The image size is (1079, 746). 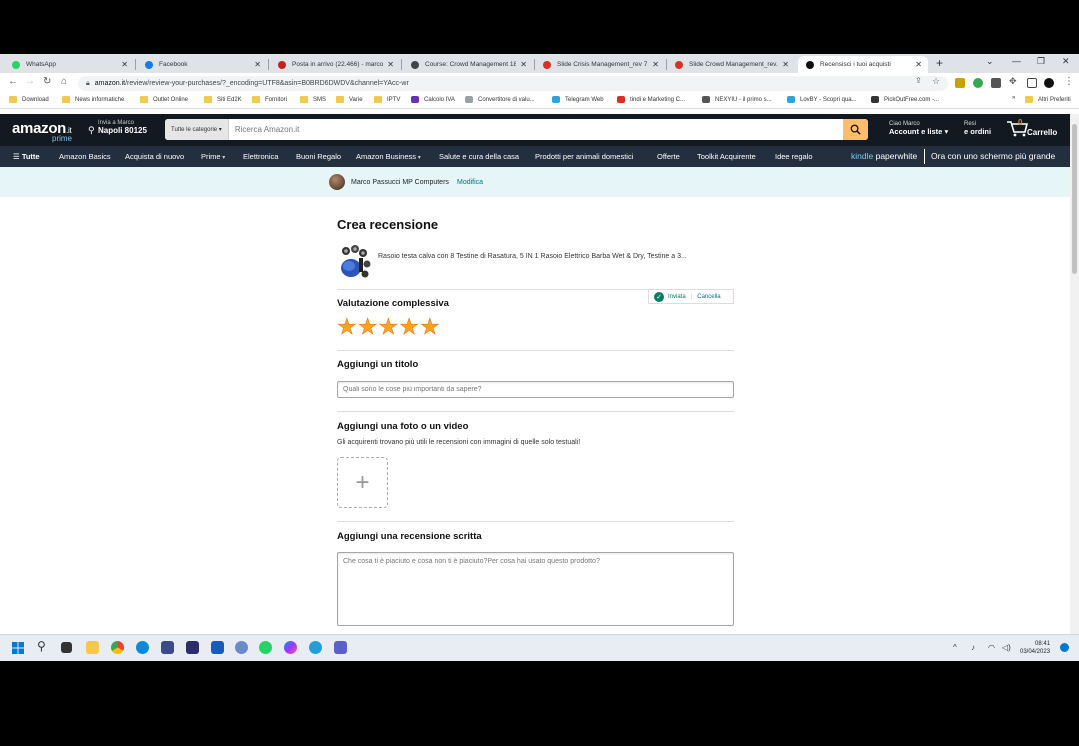 What do you see at coordinates (991, 647) in the screenshot?
I see `wifi-icon: ◠` at bounding box center [991, 647].